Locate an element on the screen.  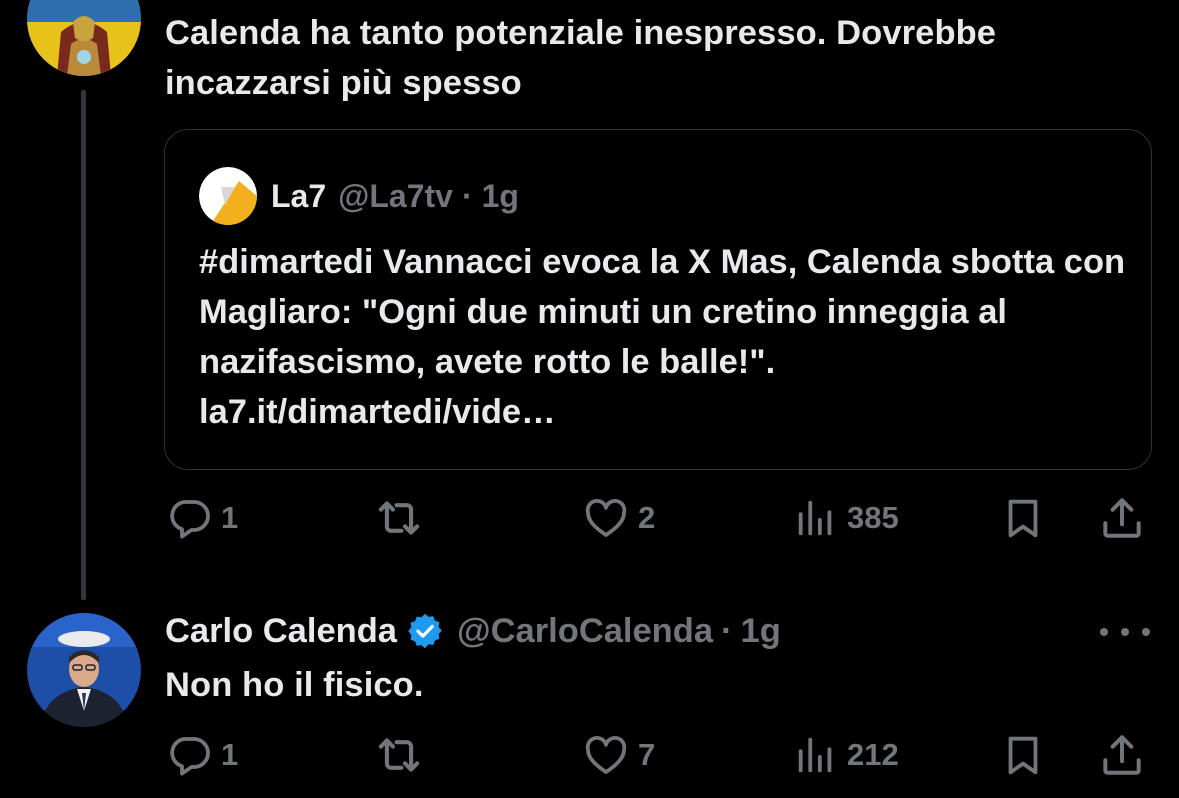
more-options-button is located at coordinates (1125, 632).